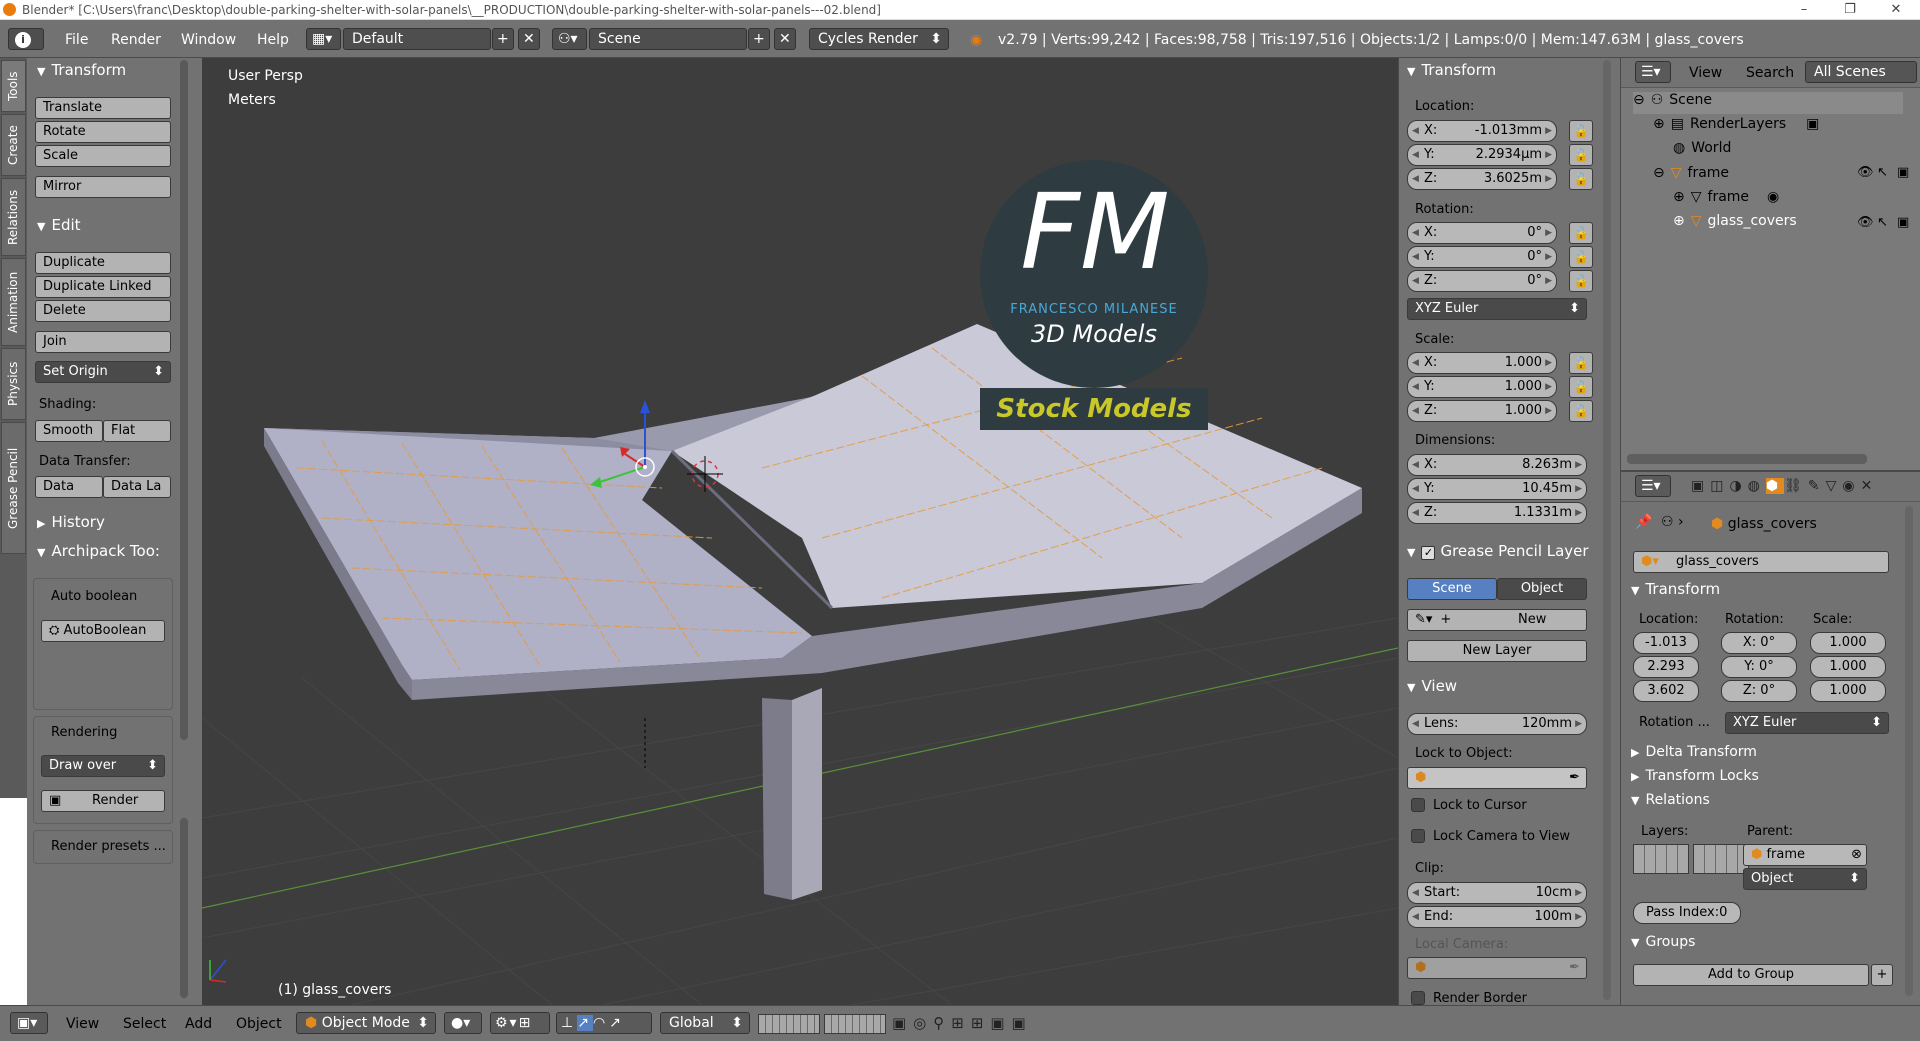  What do you see at coordinates (103, 801) in the screenshot?
I see `render-button: ▣ Render` at bounding box center [103, 801].